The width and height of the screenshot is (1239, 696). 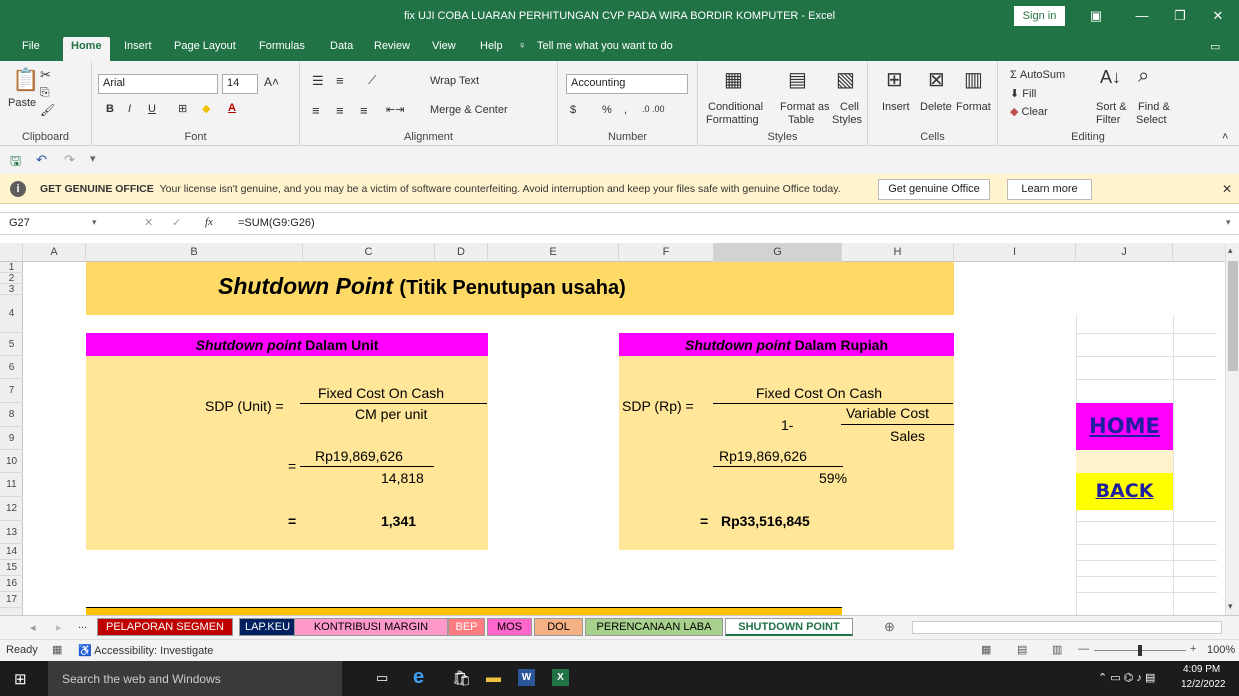 I want to click on scroll-thumb, so click(x=1233, y=316).